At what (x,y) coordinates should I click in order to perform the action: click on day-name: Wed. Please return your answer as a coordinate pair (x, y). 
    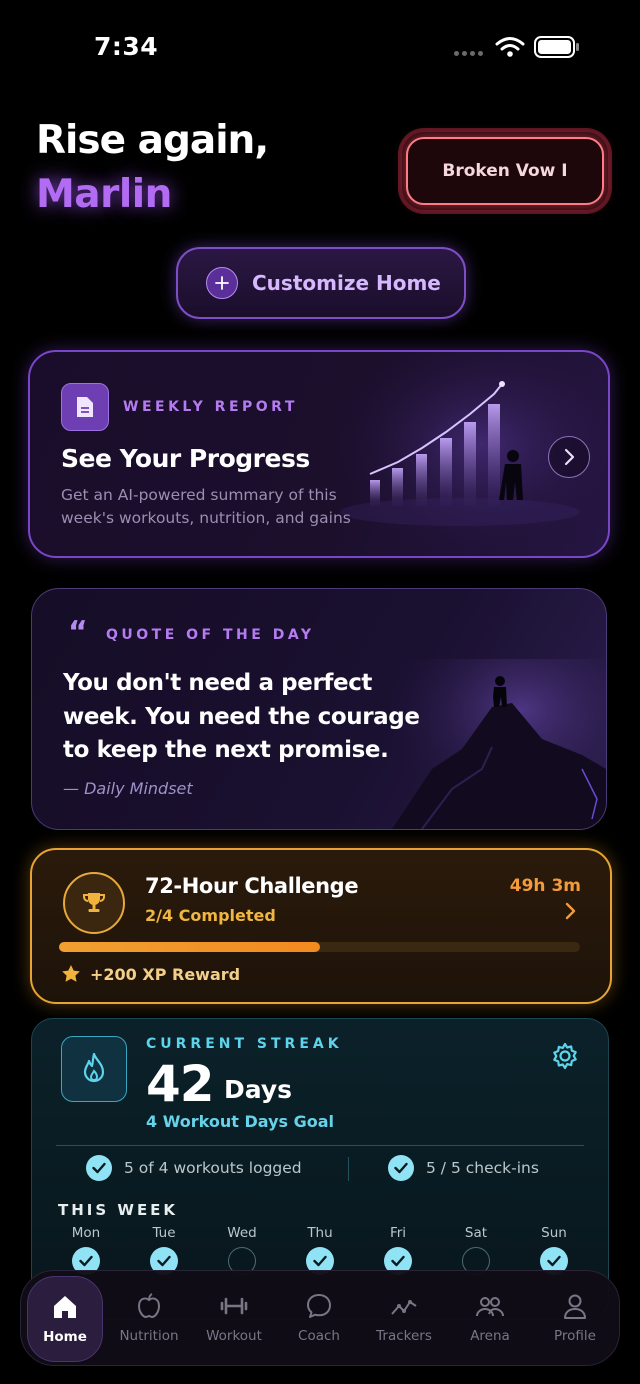
    Looking at the image, I should click on (242, 1233).